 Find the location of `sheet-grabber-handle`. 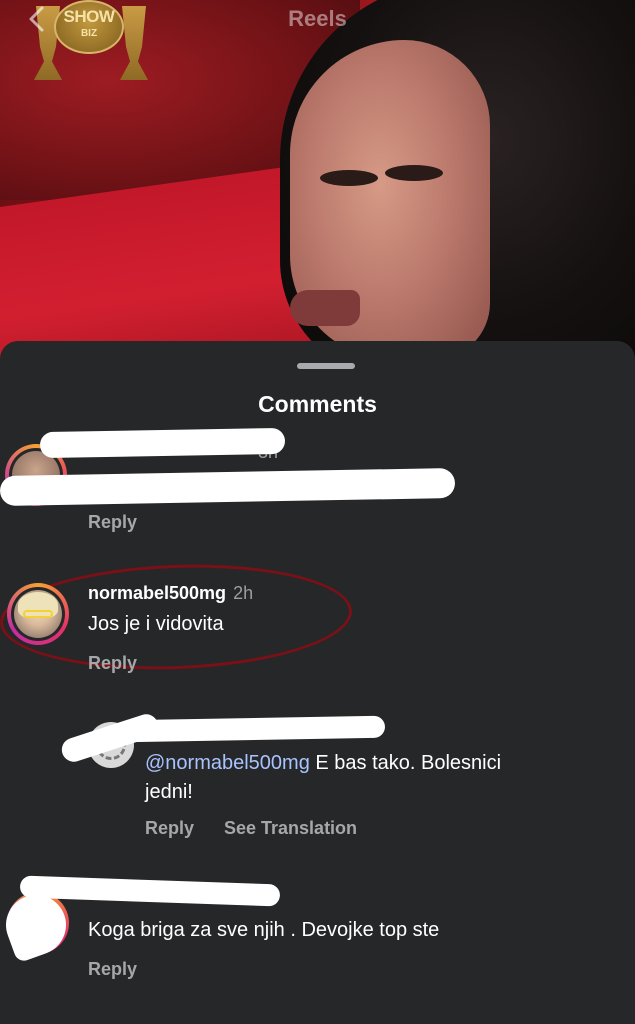

sheet-grabber-handle is located at coordinates (326, 366).